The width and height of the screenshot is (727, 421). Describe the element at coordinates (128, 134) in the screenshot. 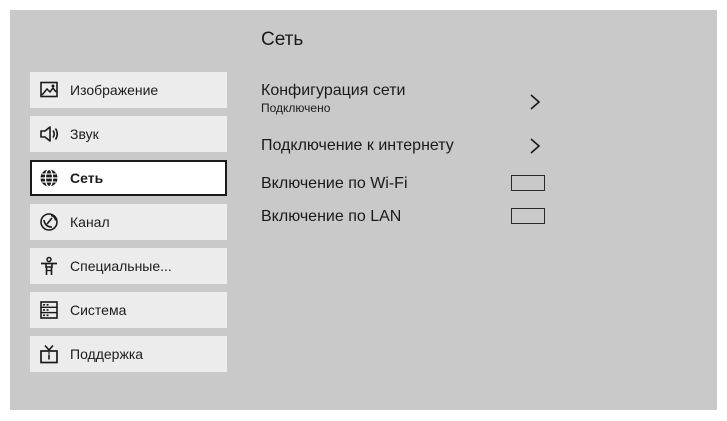

I see `sidebar-item-sound: Звук` at that location.